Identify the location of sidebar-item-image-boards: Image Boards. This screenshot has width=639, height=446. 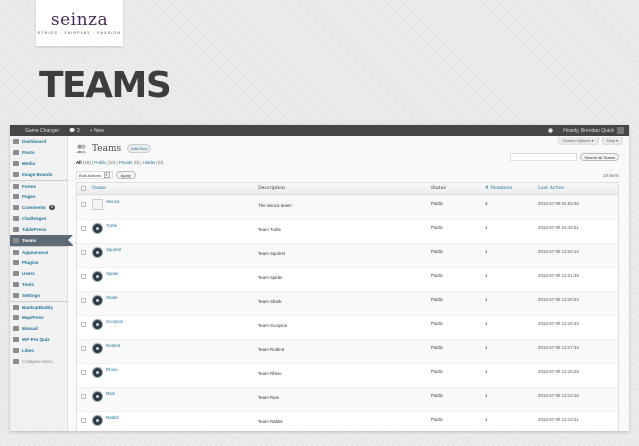
(38, 174).